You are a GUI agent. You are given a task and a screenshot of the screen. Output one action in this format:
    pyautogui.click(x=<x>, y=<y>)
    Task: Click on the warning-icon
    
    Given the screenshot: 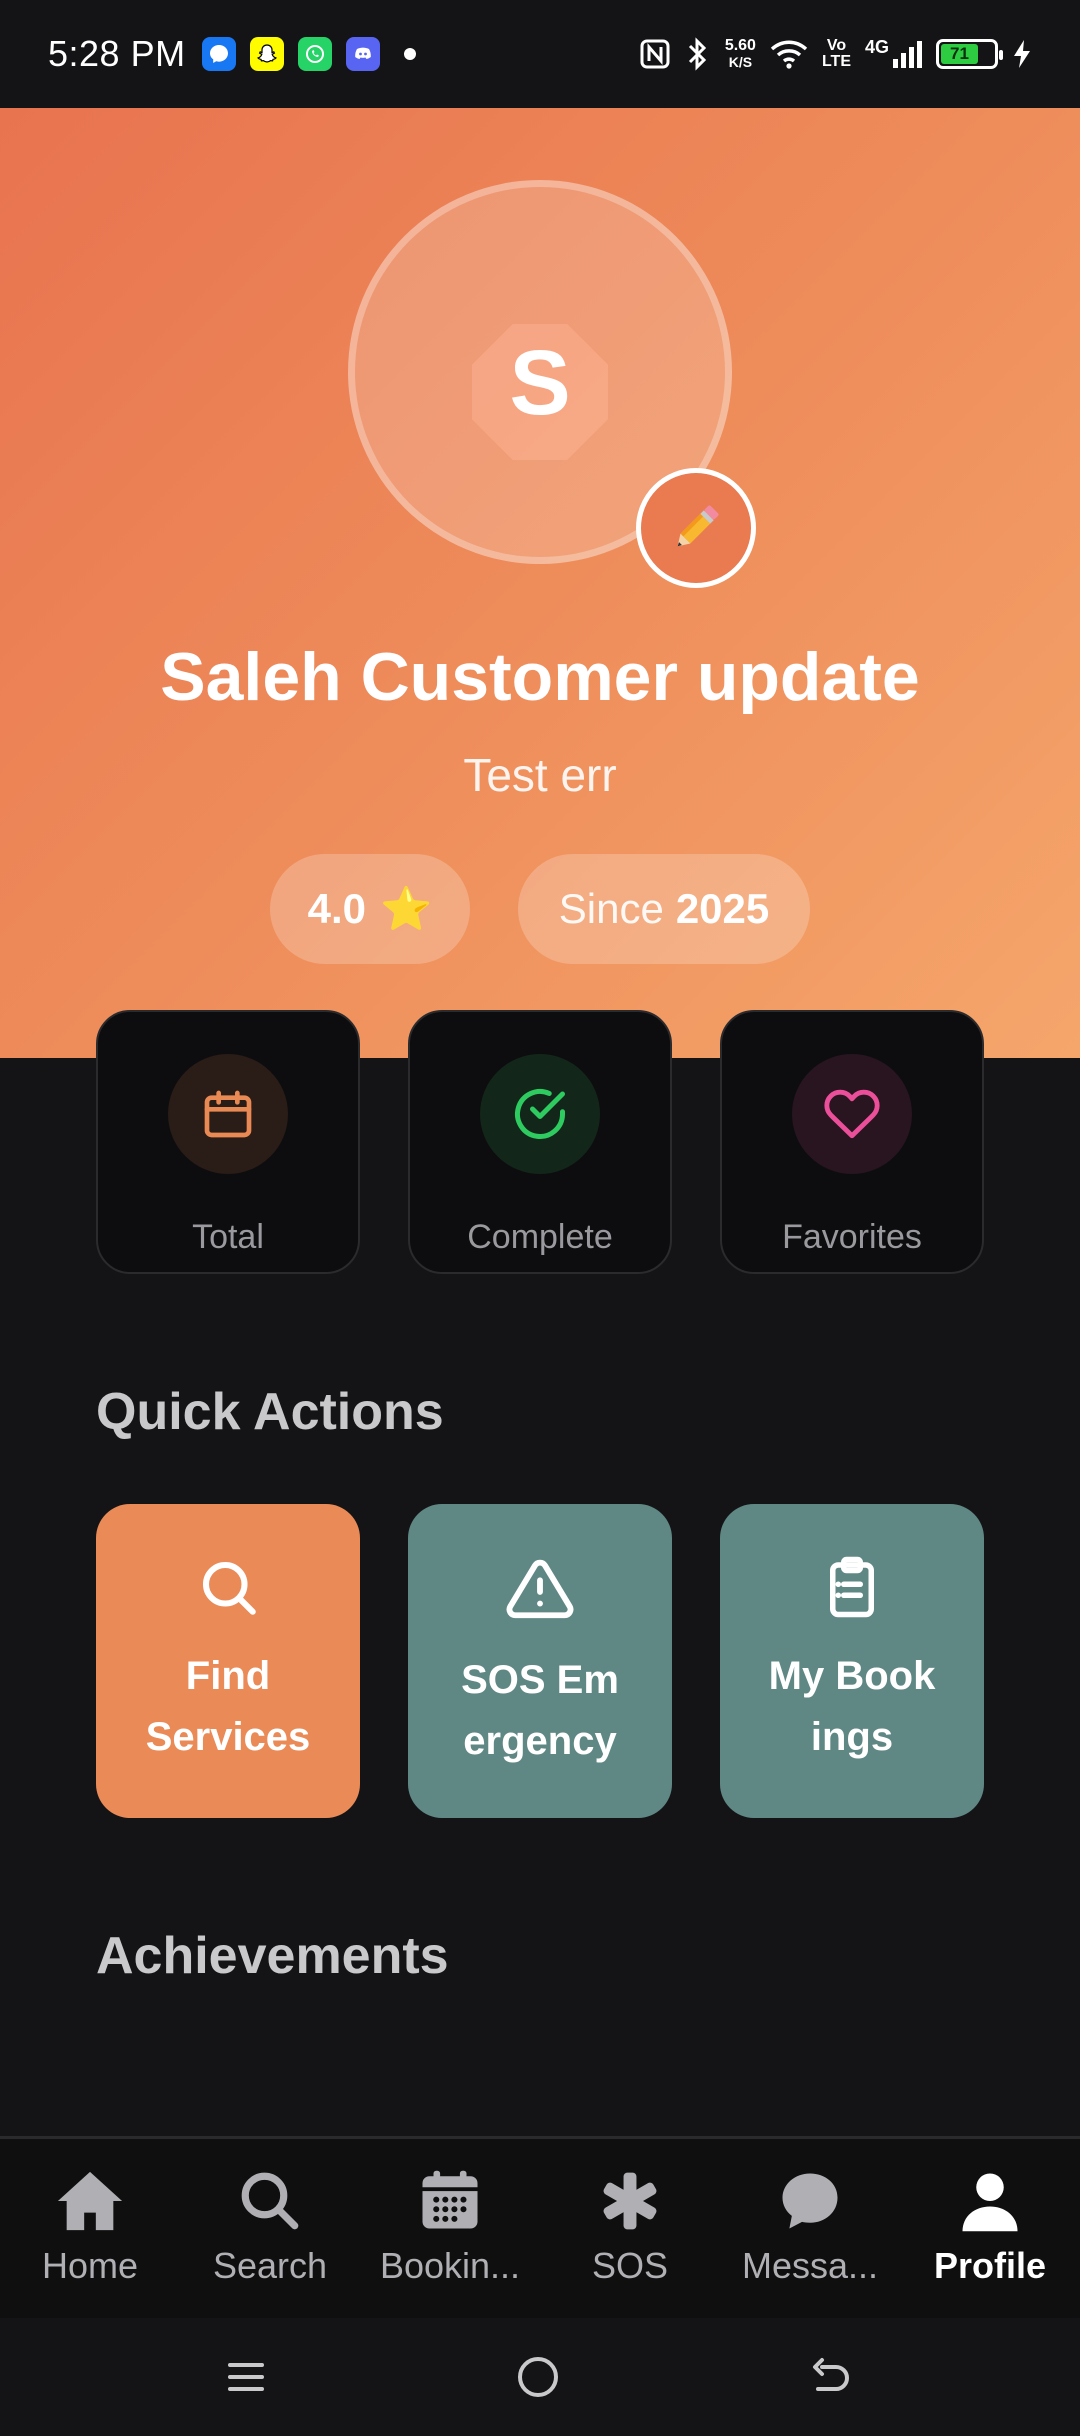 What is the action you would take?
    pyautogui.click(x=540, y=1589)
    